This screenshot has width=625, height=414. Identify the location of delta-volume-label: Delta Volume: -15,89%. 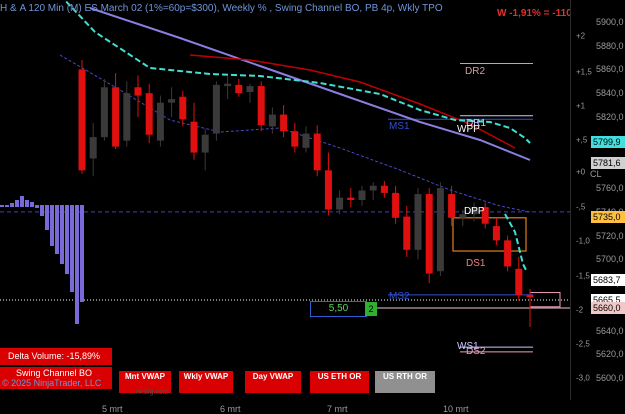
(56, 356).